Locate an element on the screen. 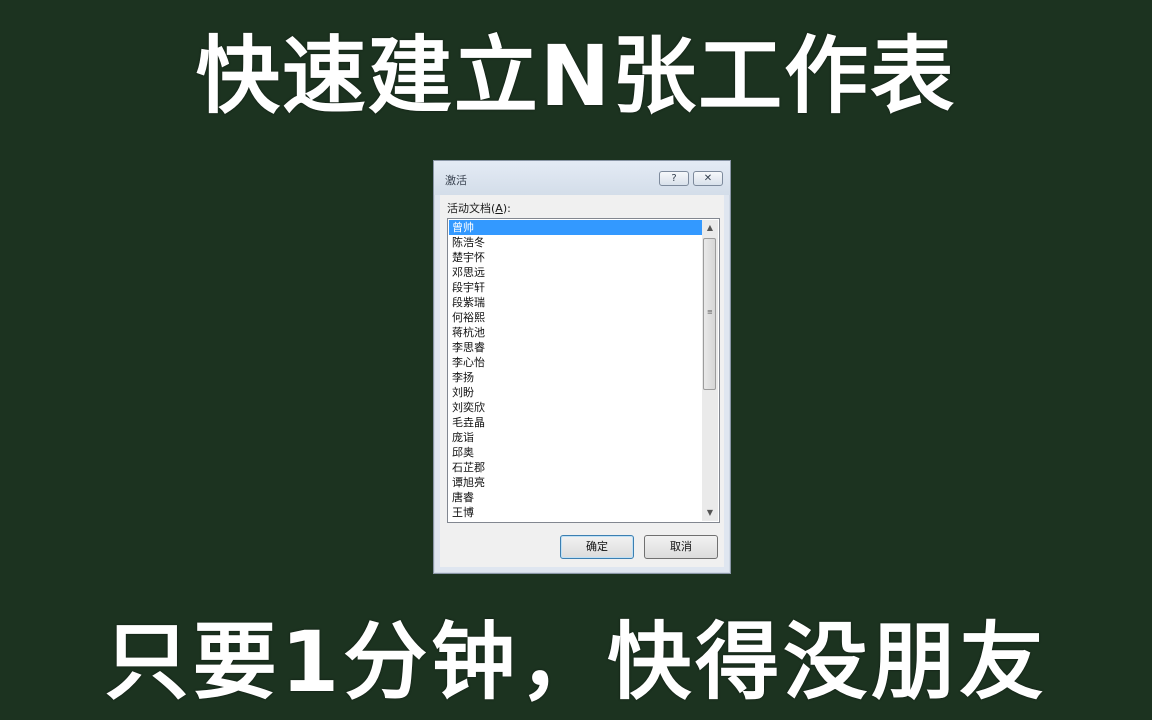  grip-icon: ≡ is located at coordinates (710, 312).